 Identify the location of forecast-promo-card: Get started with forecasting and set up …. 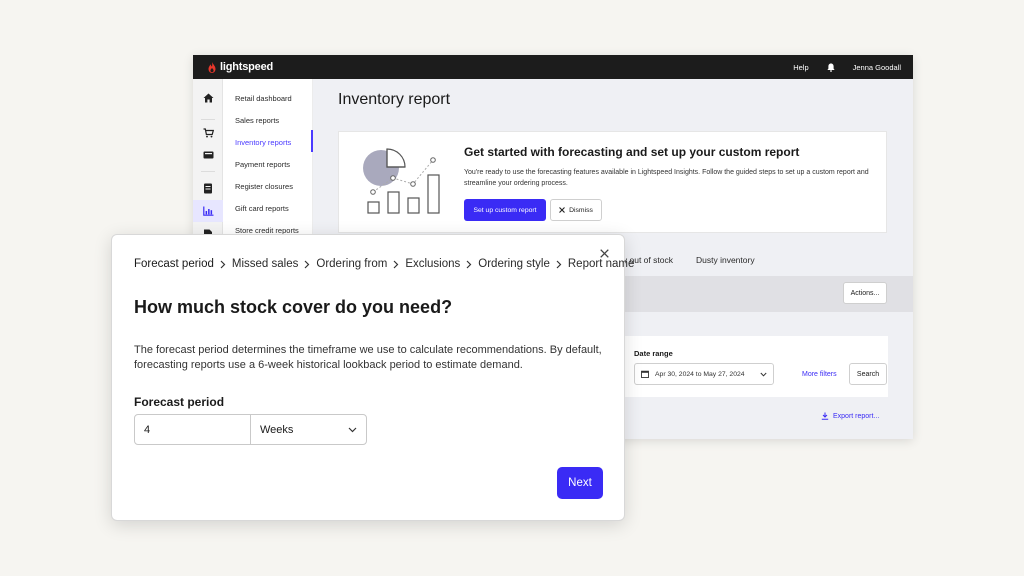
(612, 182).